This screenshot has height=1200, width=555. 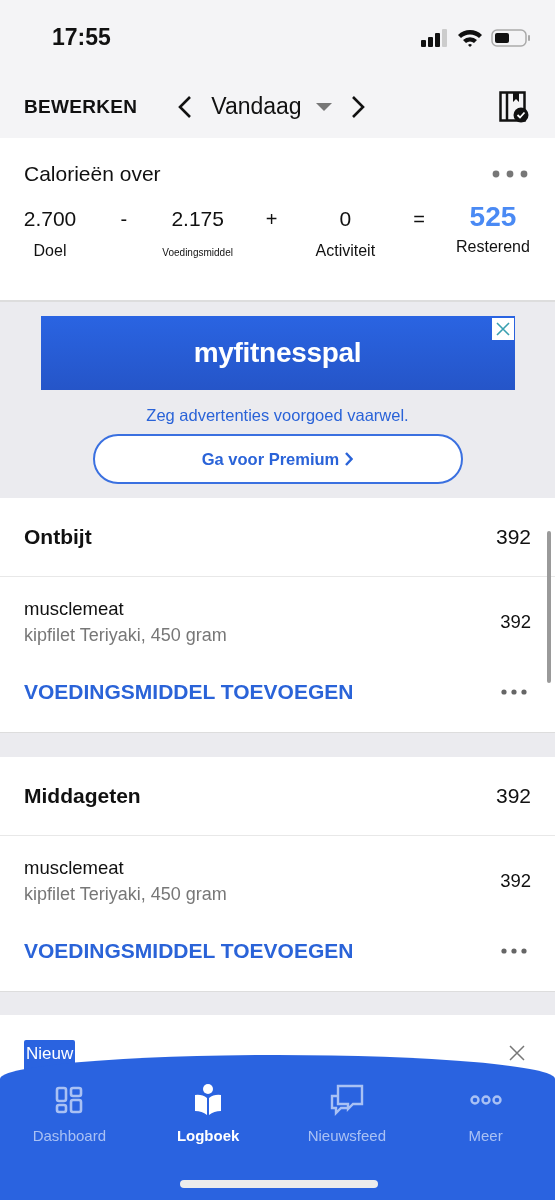 What do you see at coordinates (347, 1141) in the screenshot?
I see `tab: Nieuwsfeed` at bounding box center [347, 1141].